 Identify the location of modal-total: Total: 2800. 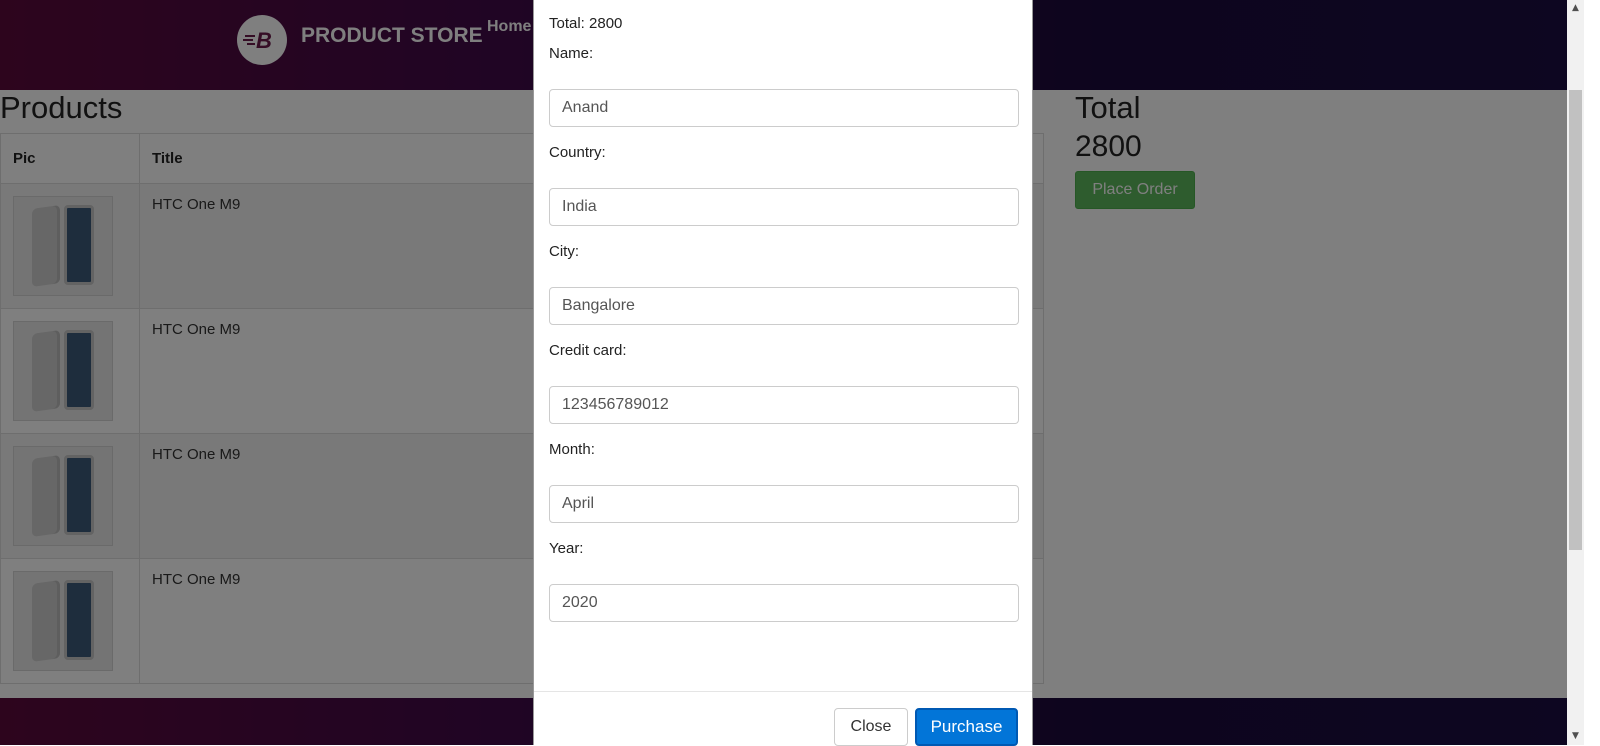
(586, 23).